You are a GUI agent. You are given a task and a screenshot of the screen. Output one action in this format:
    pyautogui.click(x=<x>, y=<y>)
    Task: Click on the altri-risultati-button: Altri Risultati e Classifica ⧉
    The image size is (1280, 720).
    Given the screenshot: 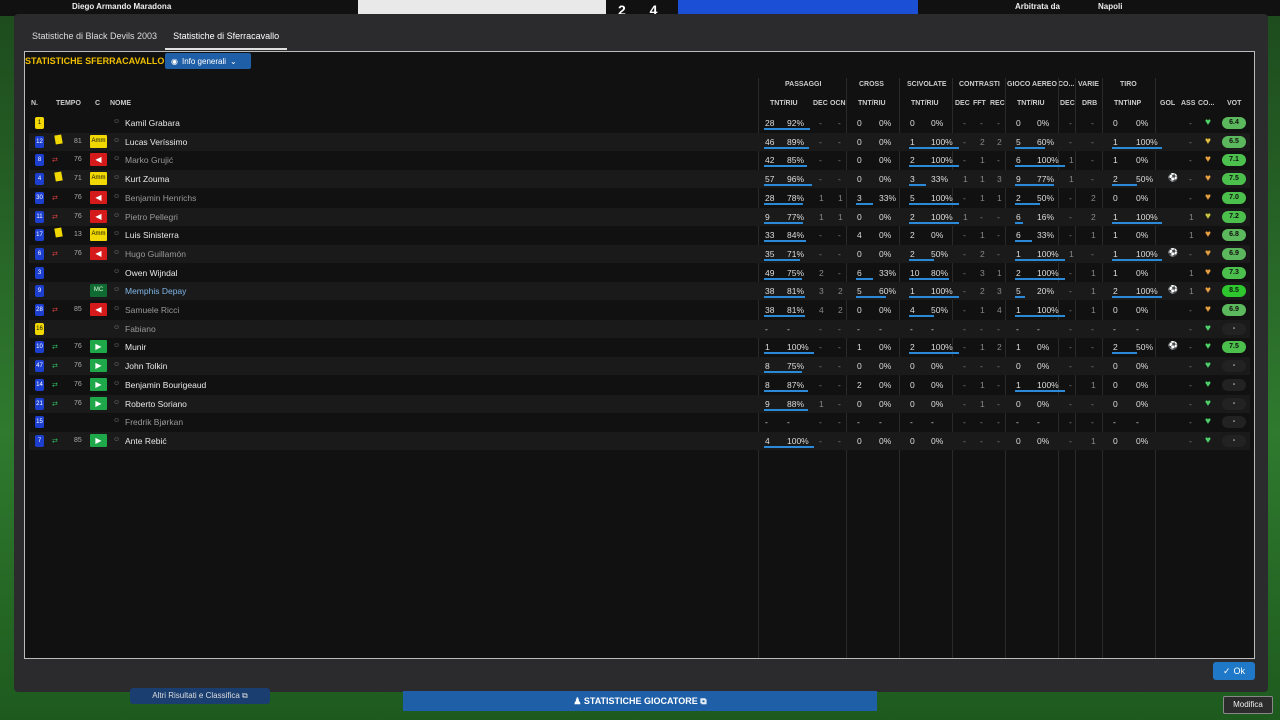 What is the action you would take?
    pyautogui.click(x=200, y=696)
    